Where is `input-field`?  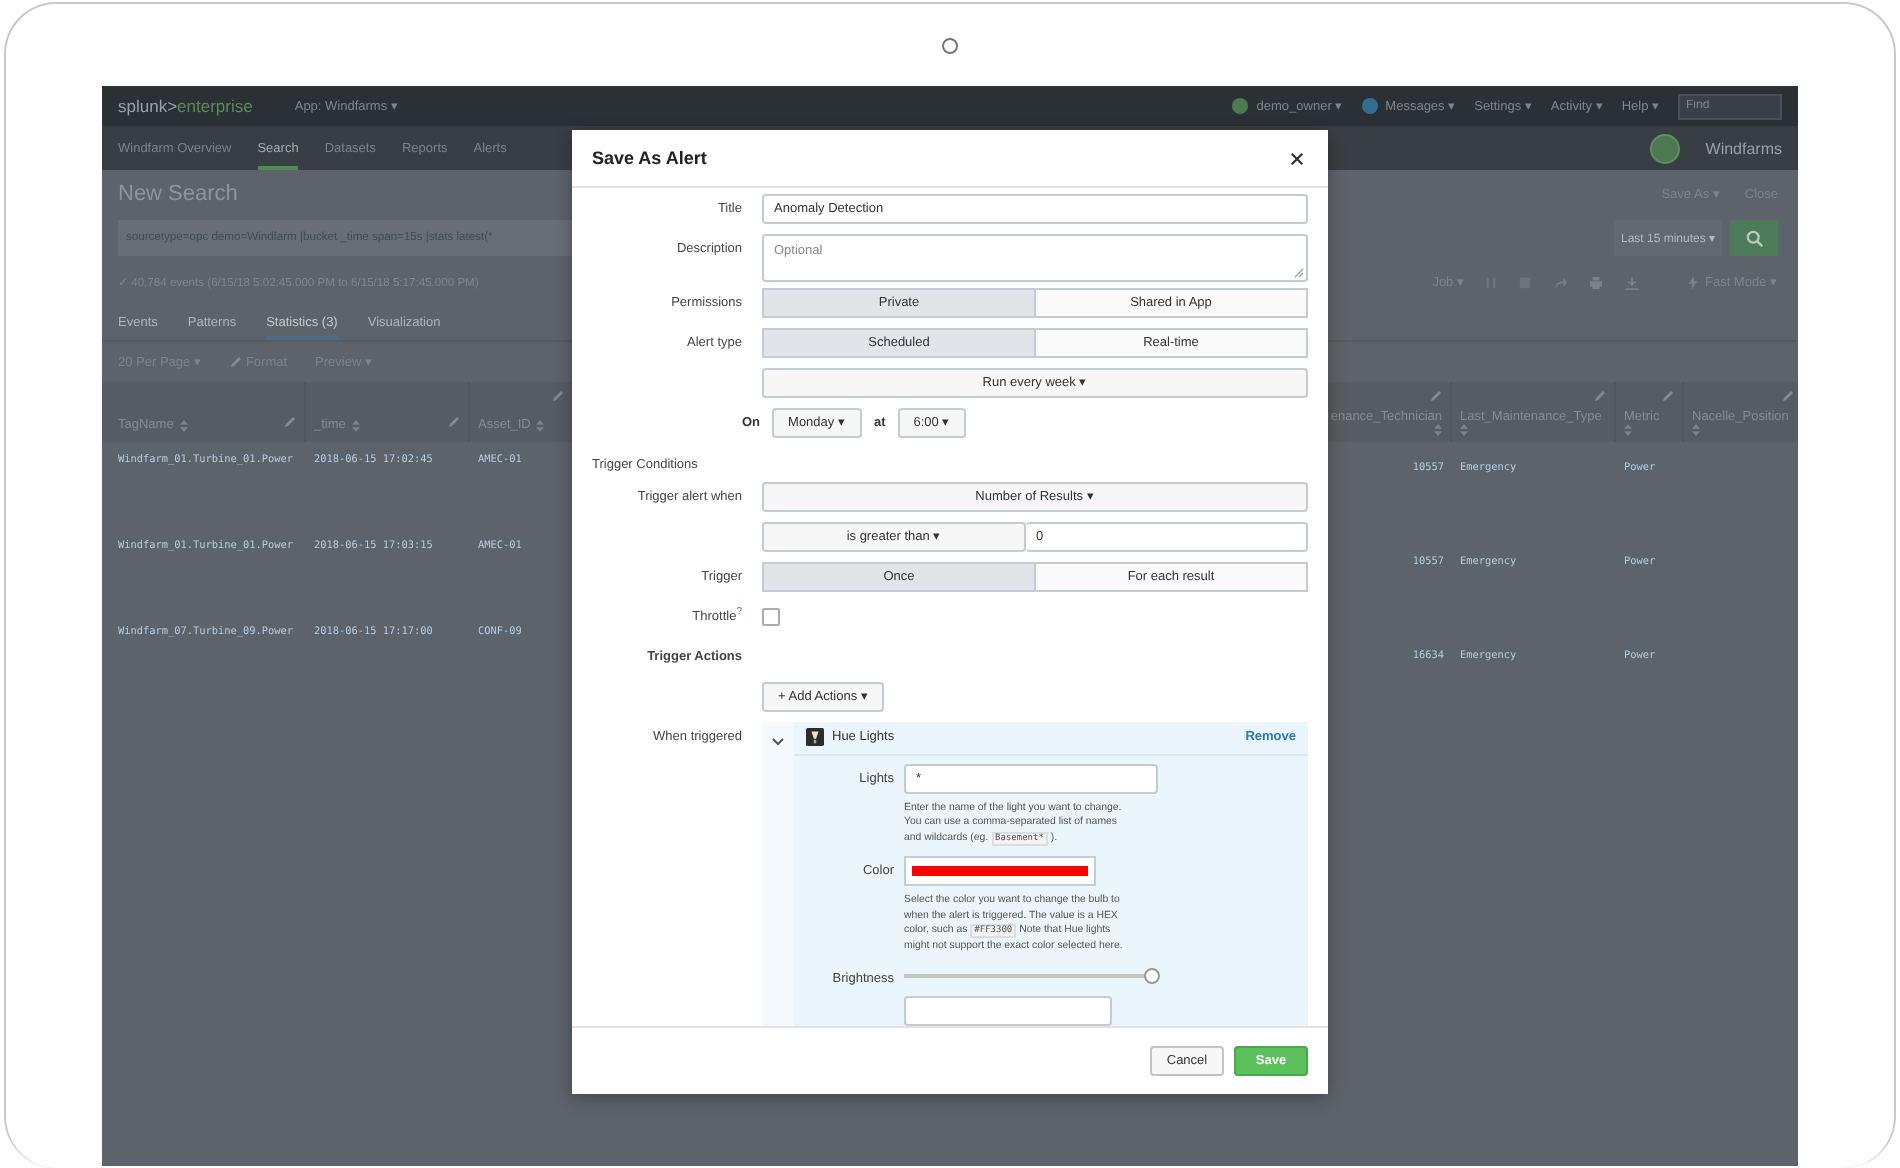 input-field is located at coordinates (1008, 1011).